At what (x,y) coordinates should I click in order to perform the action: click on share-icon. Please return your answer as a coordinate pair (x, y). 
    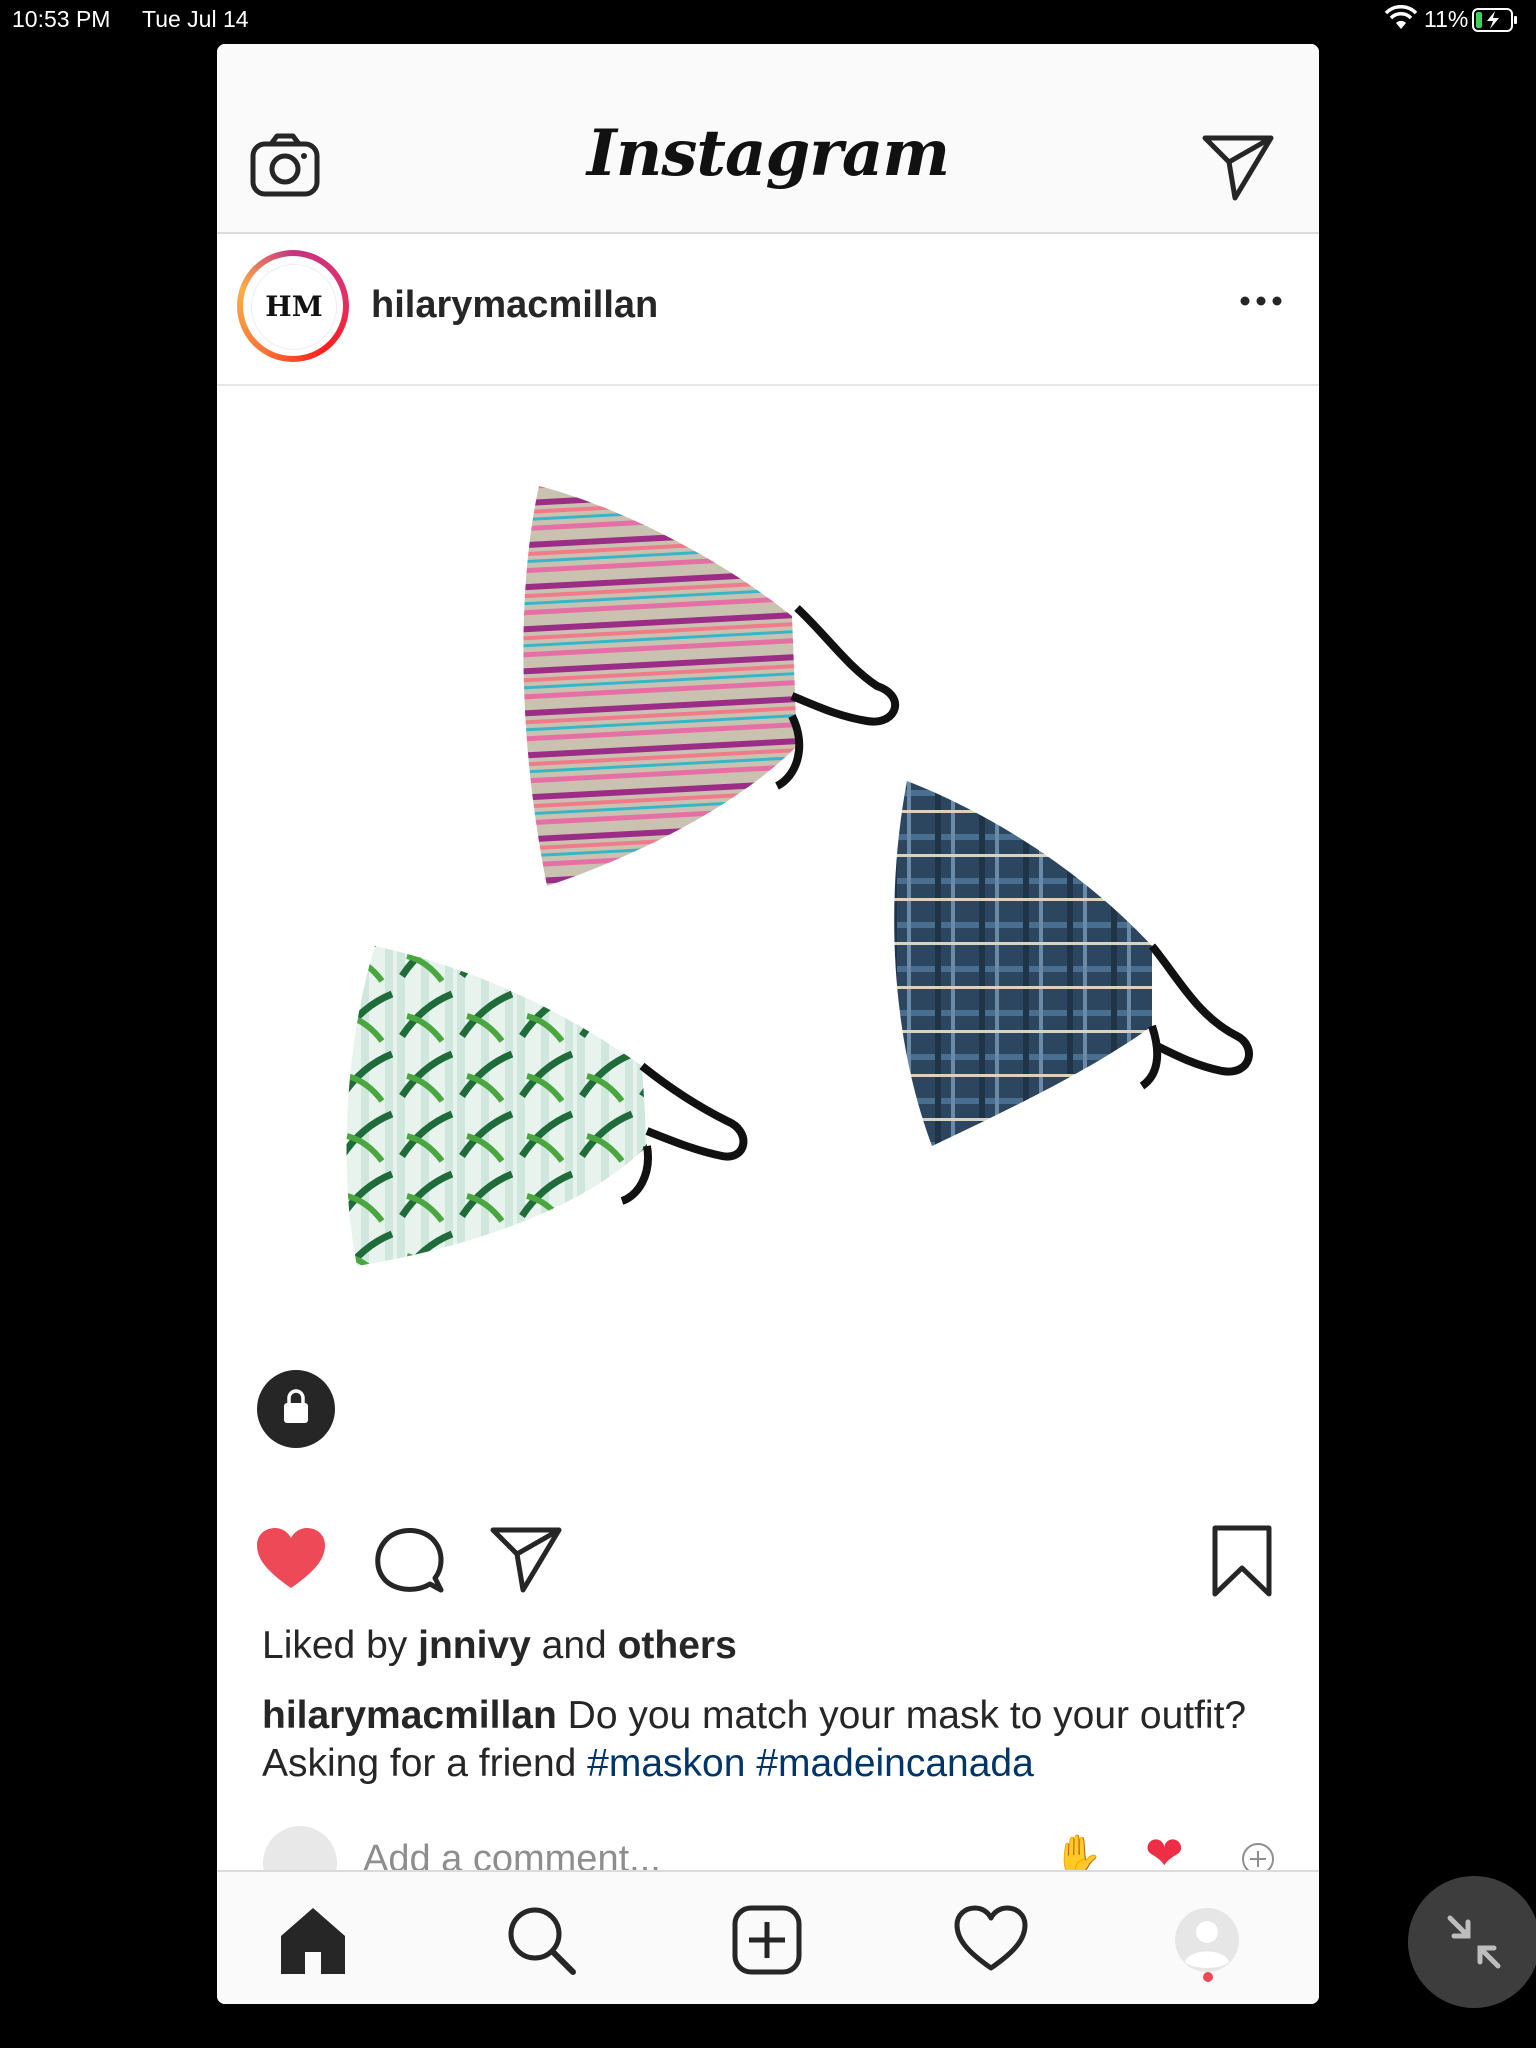
    Looking at the image, I should click on (526, 1560).